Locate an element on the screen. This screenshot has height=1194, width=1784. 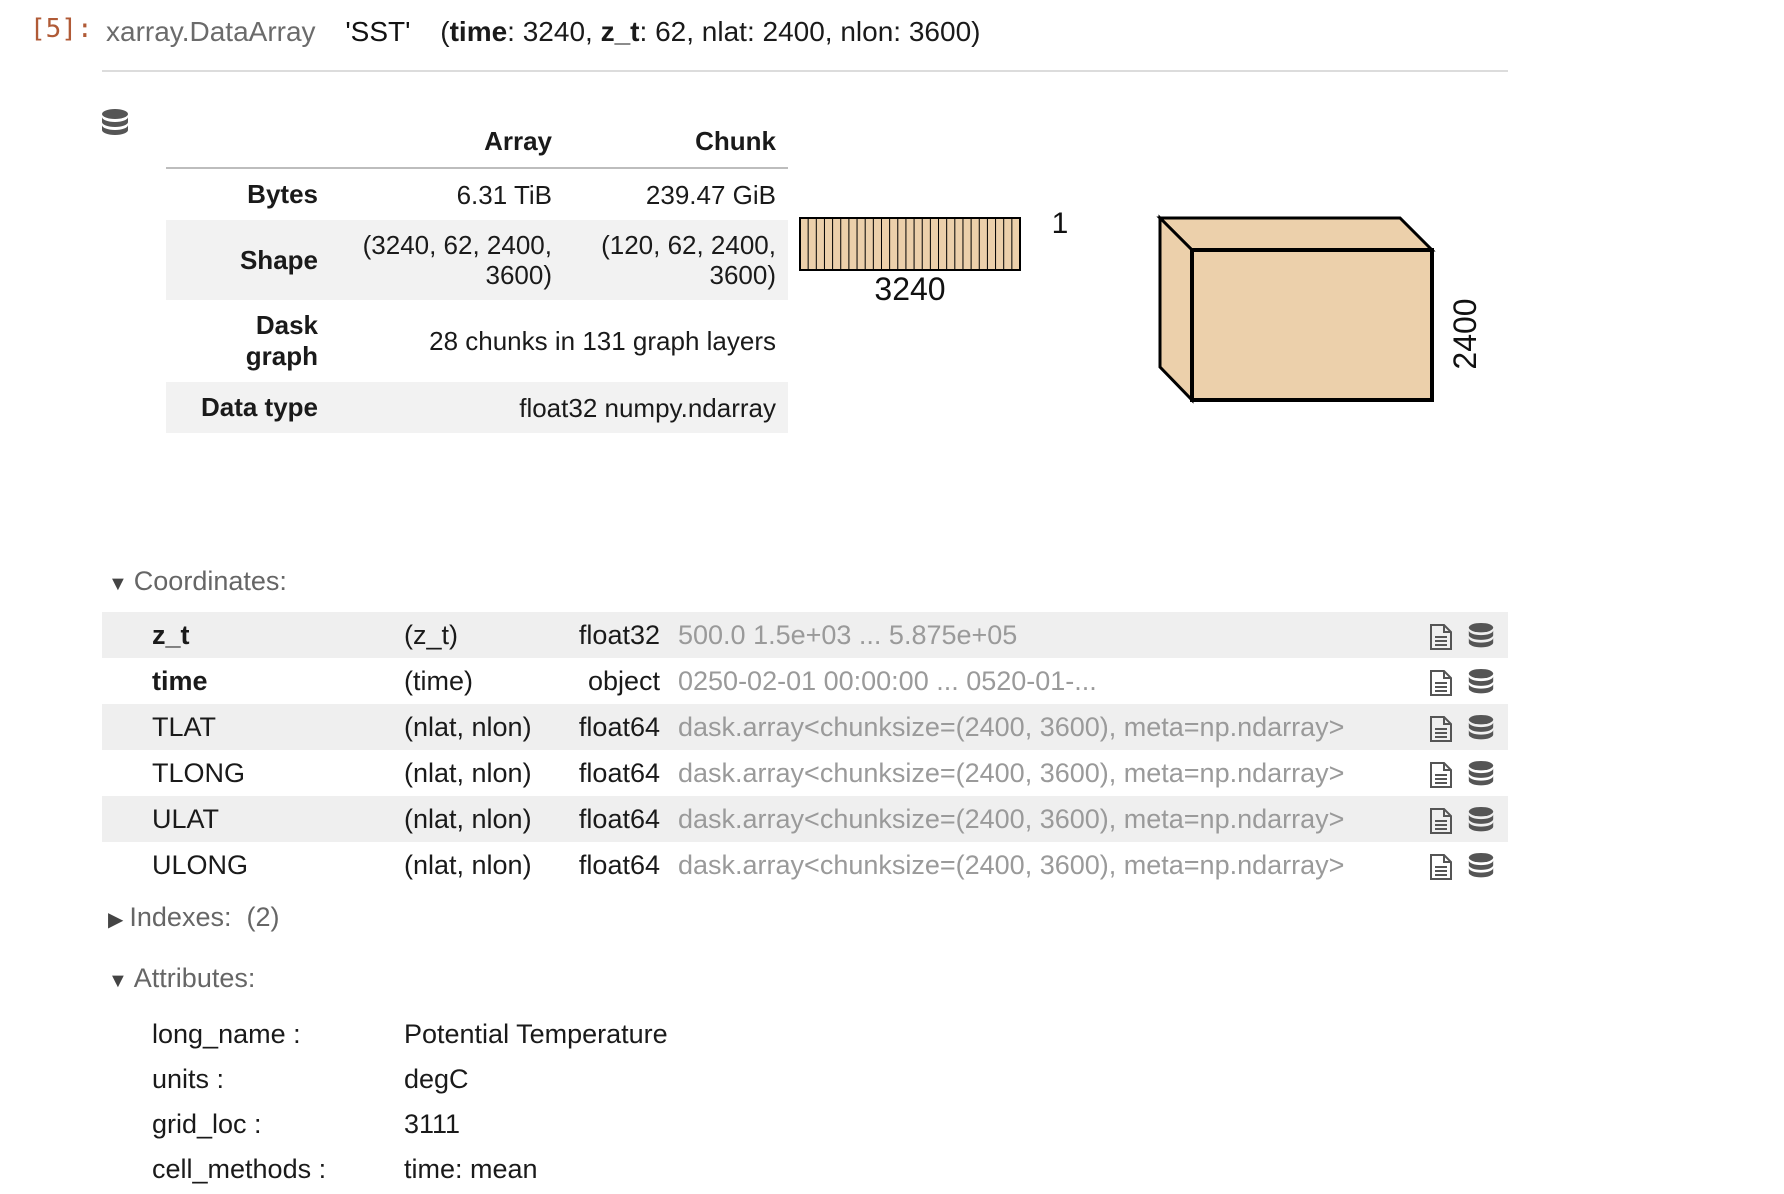
list-item: long_name : Potential Temperature is located at coordinates (602, 1034).